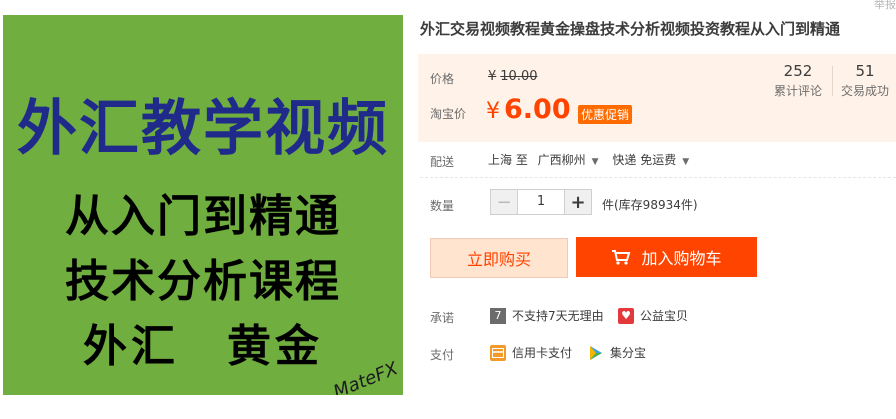  What do you see at coordinates (578, 202) in the screenshot?
I see `quantity-increase-button: +` at bounding box center [578, 202].